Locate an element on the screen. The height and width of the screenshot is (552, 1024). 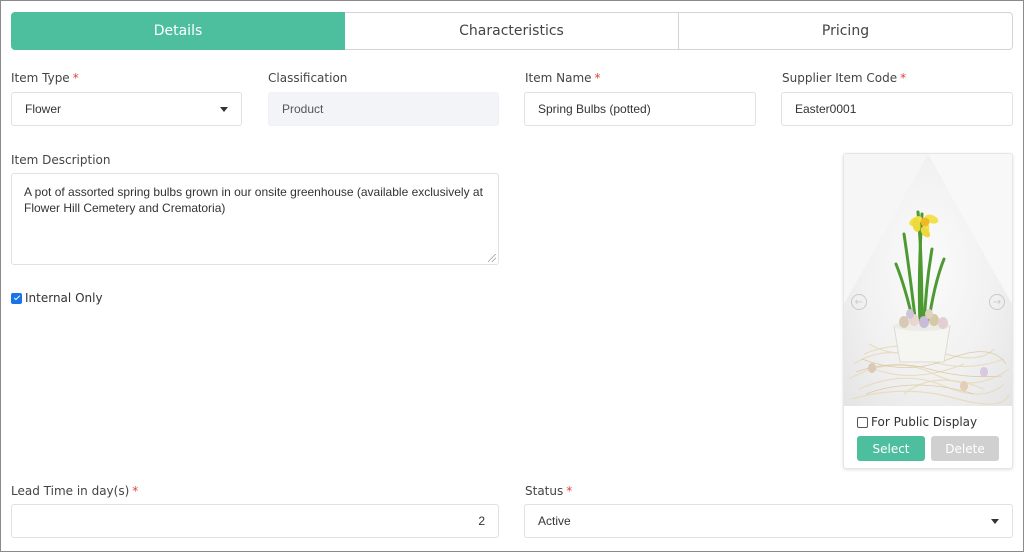
classification-value: Product is located at coordinates (303, 109).